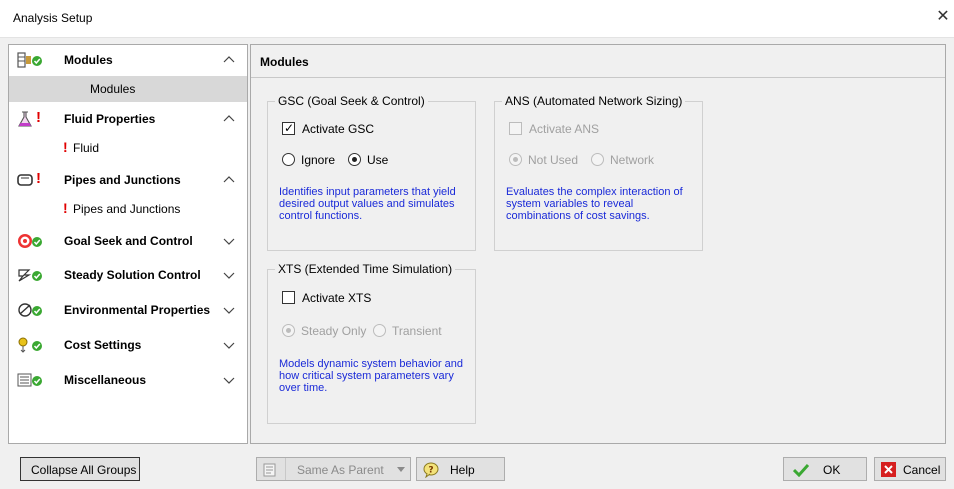 The image size is (954, 489). What do you see at coordinates (53, 18) in the screenshot?
I see `window-title: Analysis Setup` at bounding box center [53, 18].